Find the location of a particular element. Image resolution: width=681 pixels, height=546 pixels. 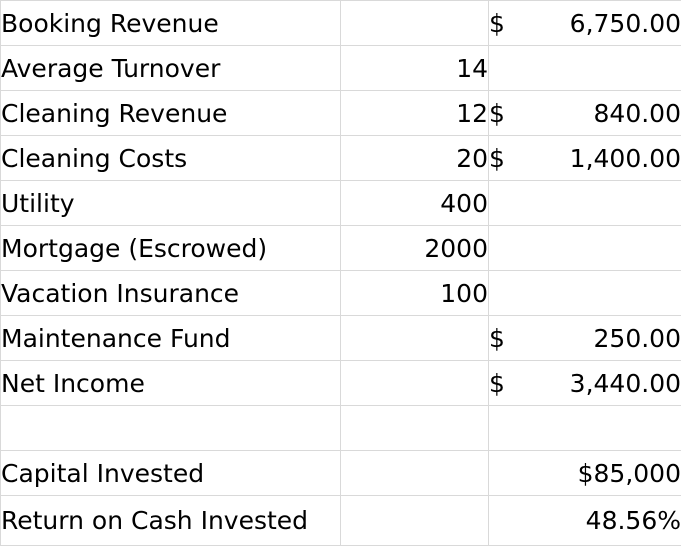

cell-b-mortgage: 2000 is located at coordinates (415, 248).